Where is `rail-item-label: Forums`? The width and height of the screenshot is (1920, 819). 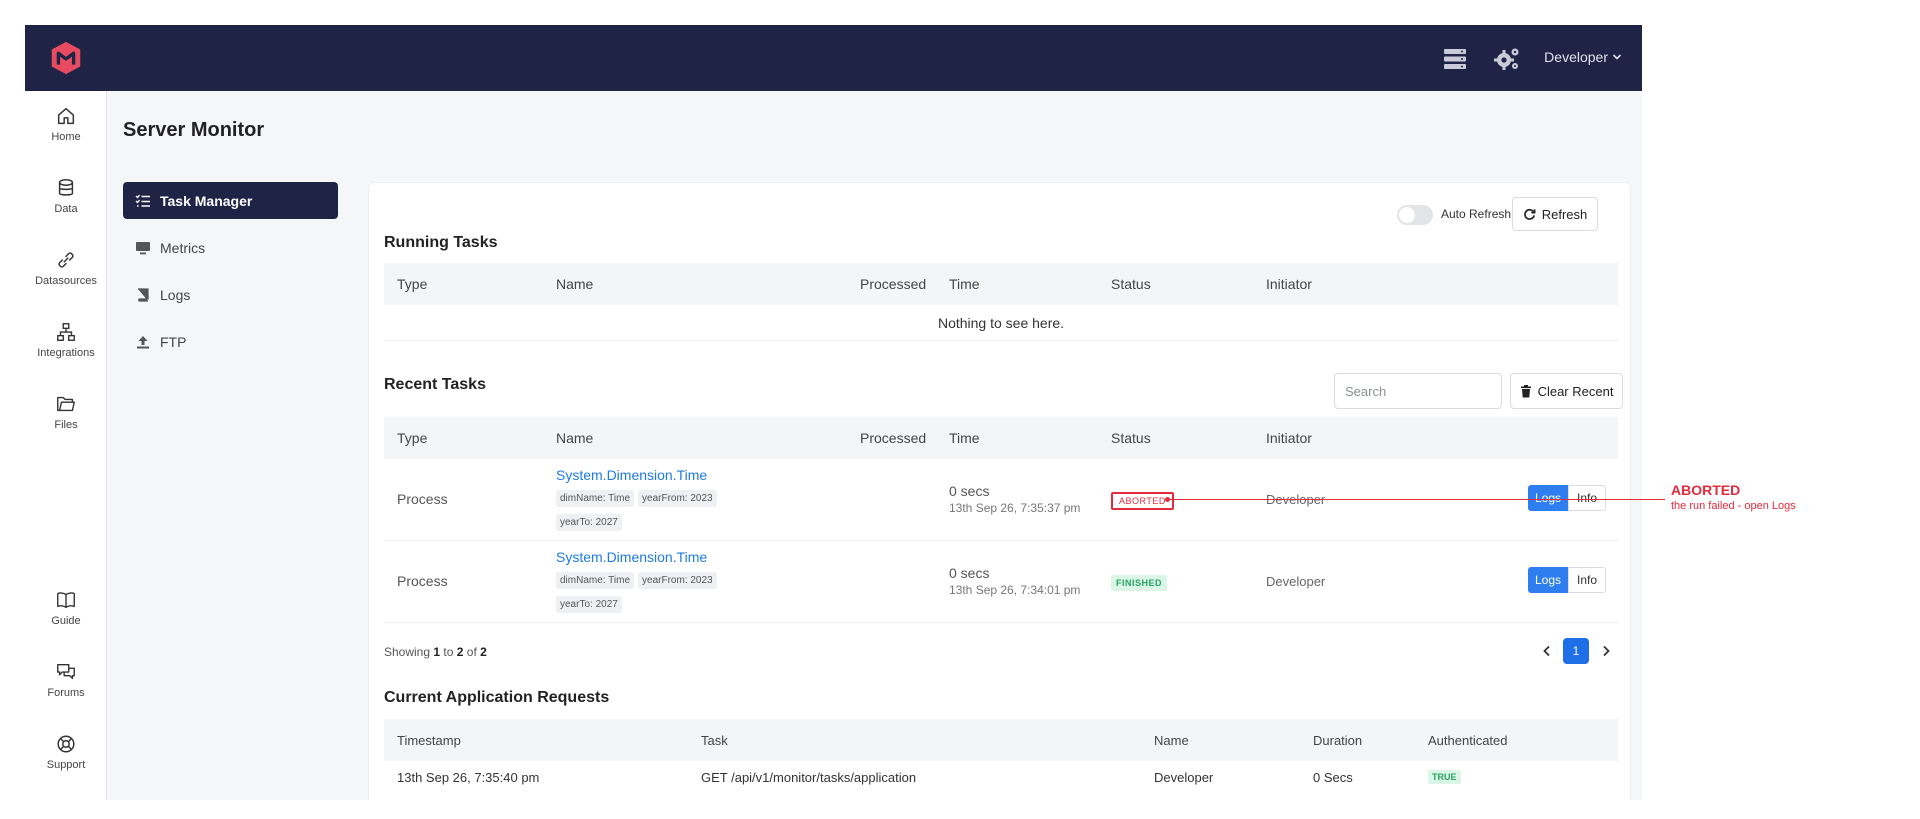 rail-item-label: Forums is located at coordinates (66, 693).